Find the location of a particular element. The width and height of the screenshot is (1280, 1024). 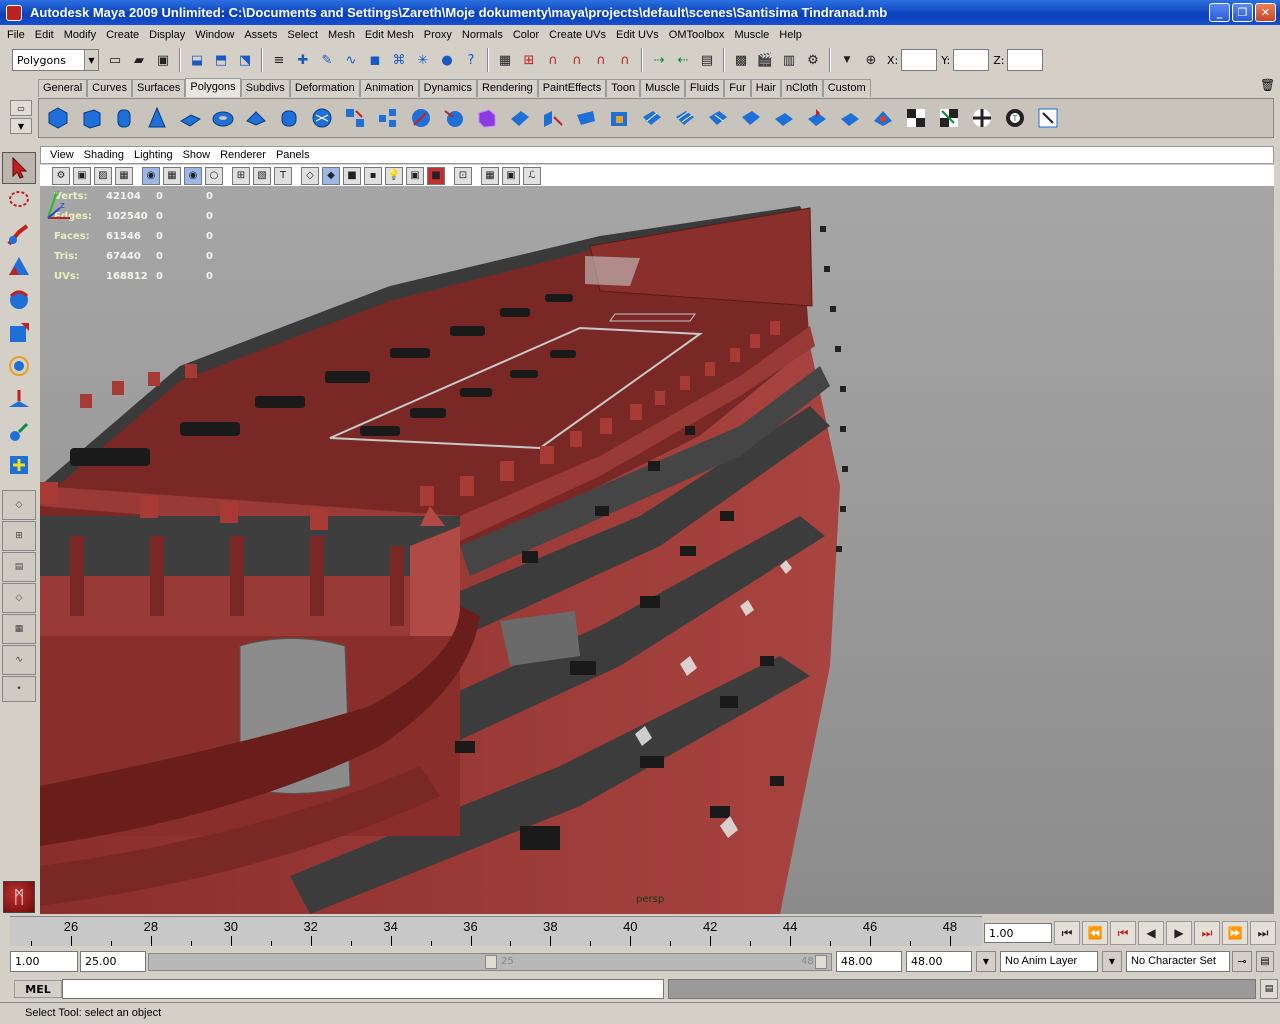

bridge-icon is located at coordinates (552, 118).